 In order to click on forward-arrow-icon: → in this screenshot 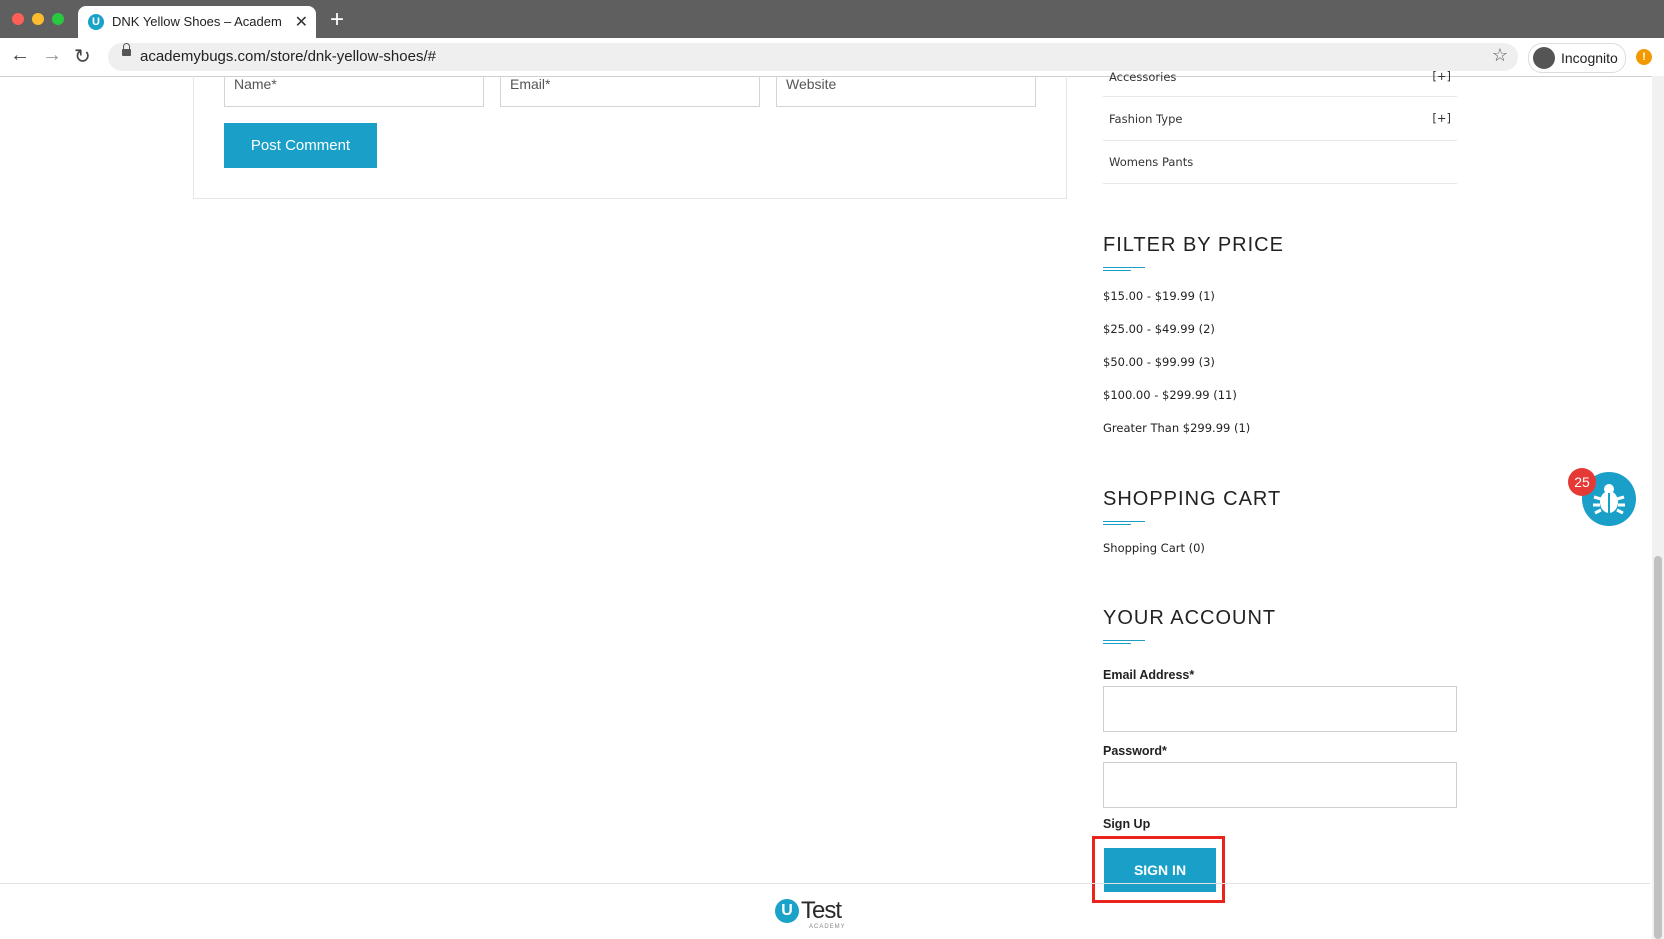, I will do `click(52, 55)`.